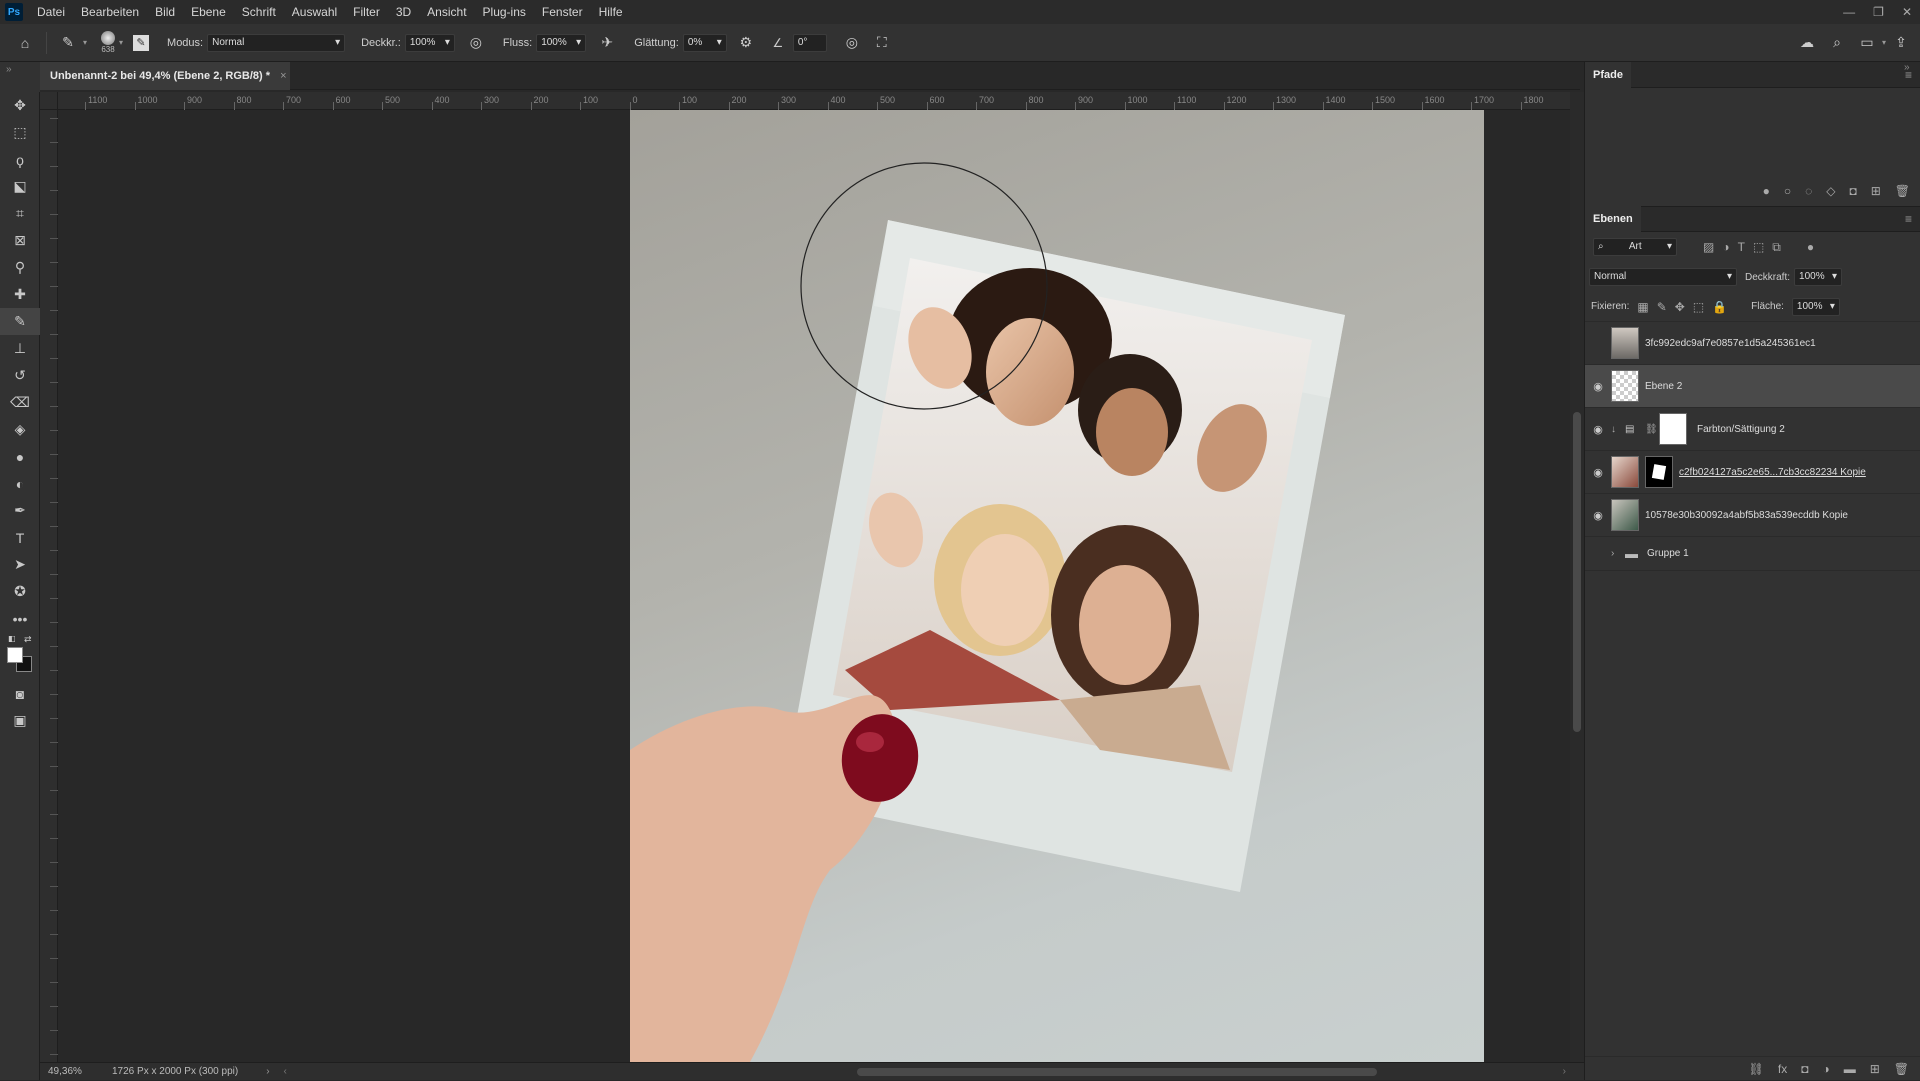 This screenshot has height=1081, width=1920. What do you see at coordinates (1867, 43) in the screenshot?
I see `workspace-icon: ▭` at bounding box center [1867, 43].